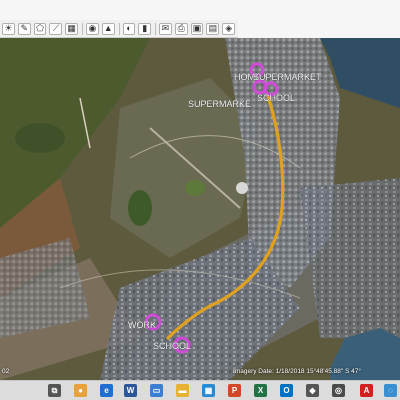  Describe the element at coordinates (208, 390) in the screenshot. I see `store-icon: ▦` at that location.